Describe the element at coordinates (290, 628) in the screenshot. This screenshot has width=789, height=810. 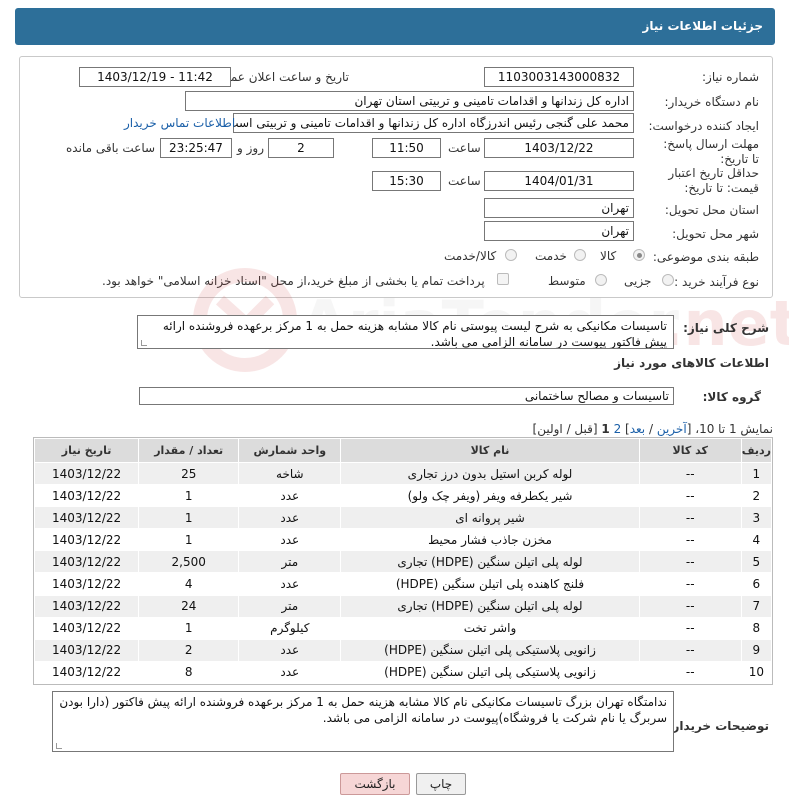
I see `cell-unit: کیلوگرم` at that location.